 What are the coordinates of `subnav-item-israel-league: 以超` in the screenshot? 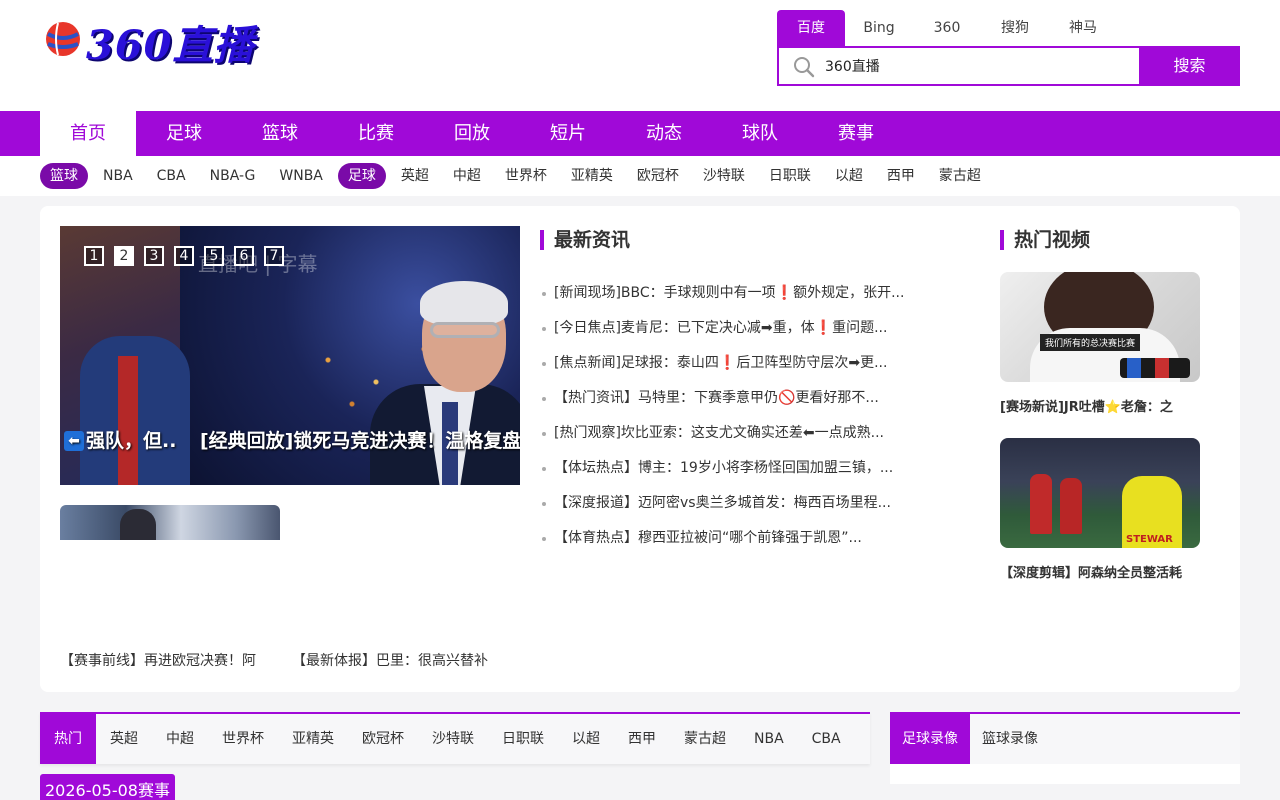 It's located at (849, 176).